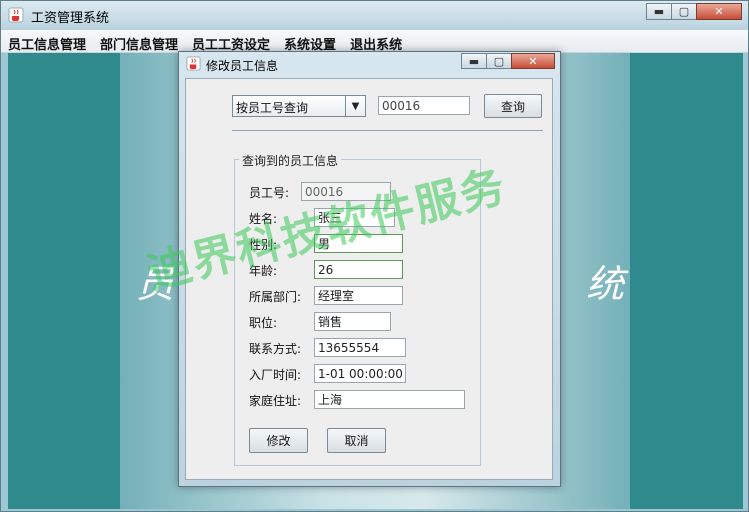  I want to click on contact-label: 联系方式:, so click(275, 349).